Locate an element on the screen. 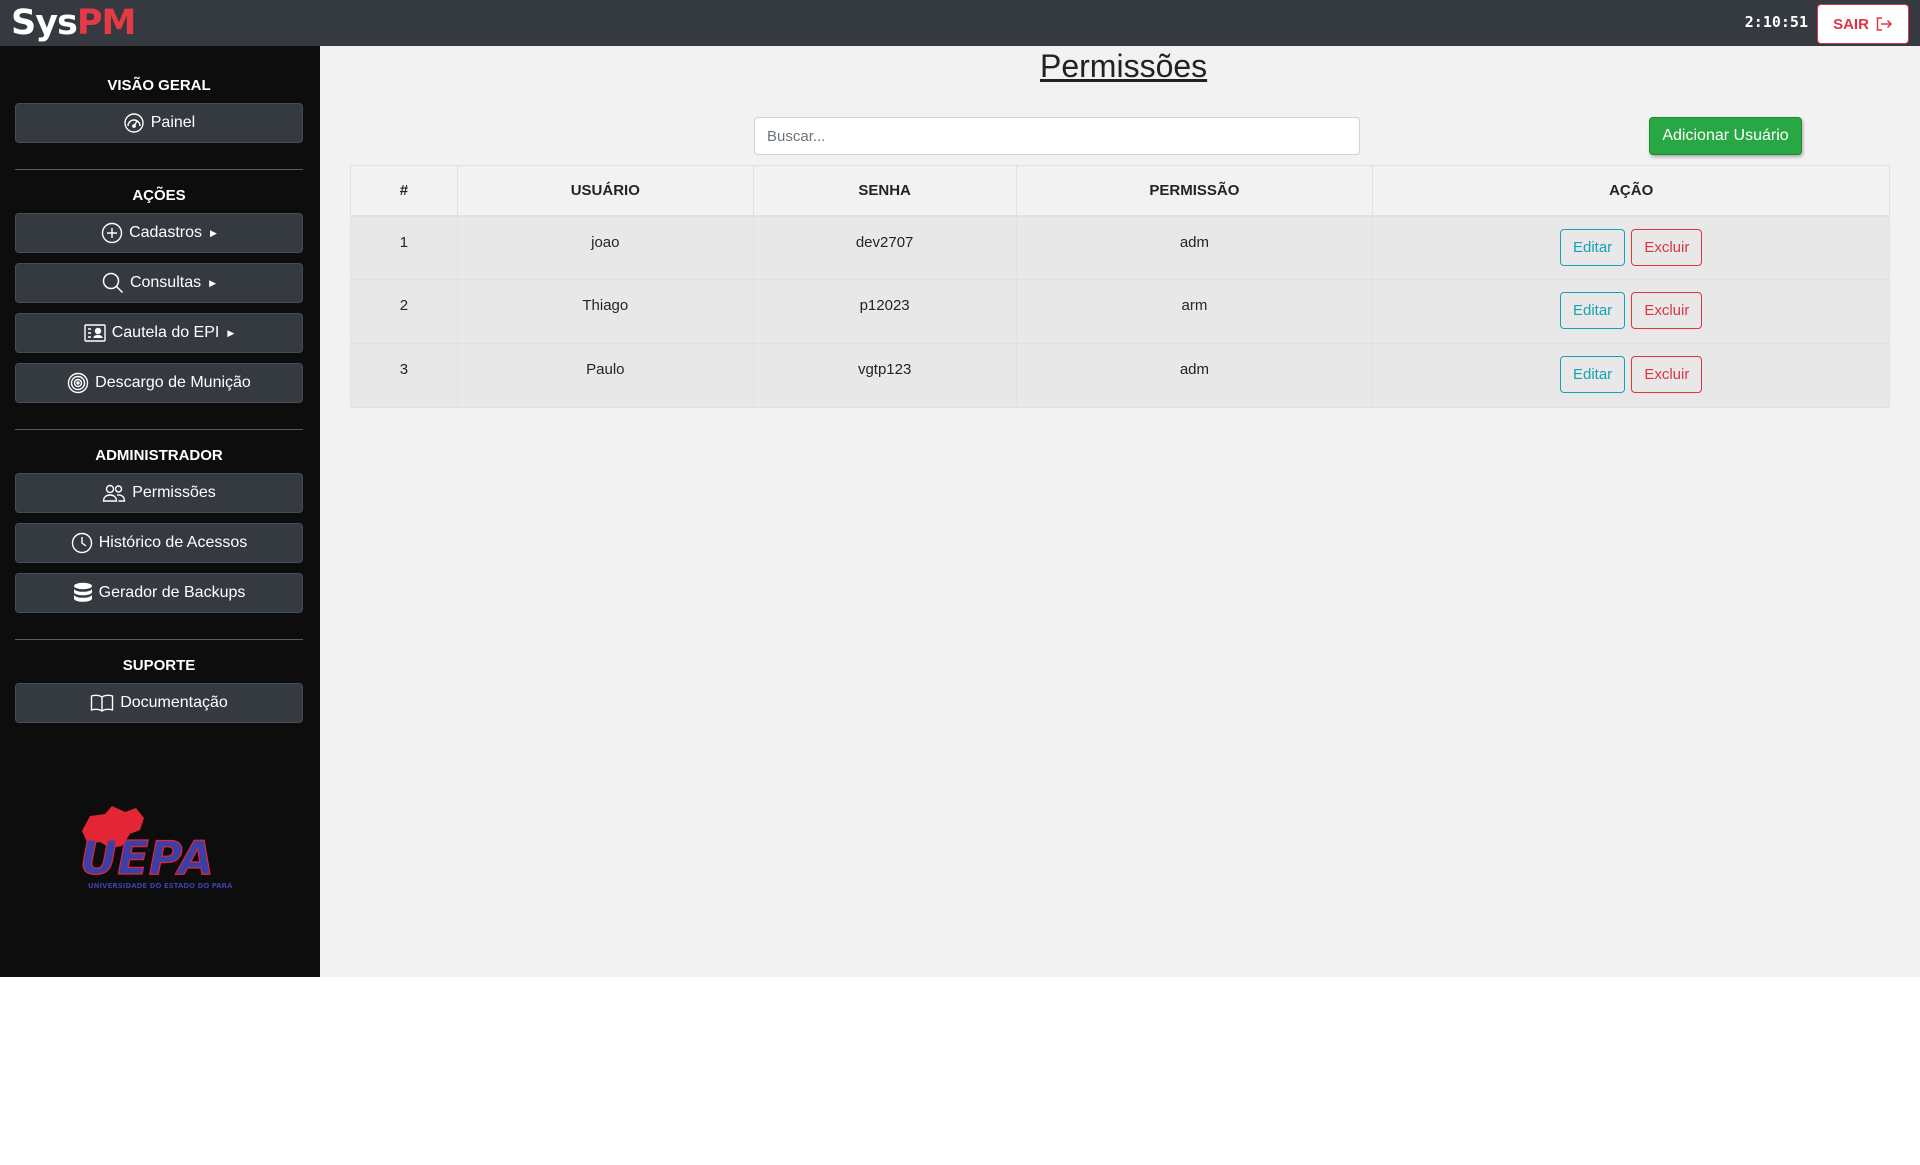  logout-button: SAIR is located at coordinates (1863, 24).